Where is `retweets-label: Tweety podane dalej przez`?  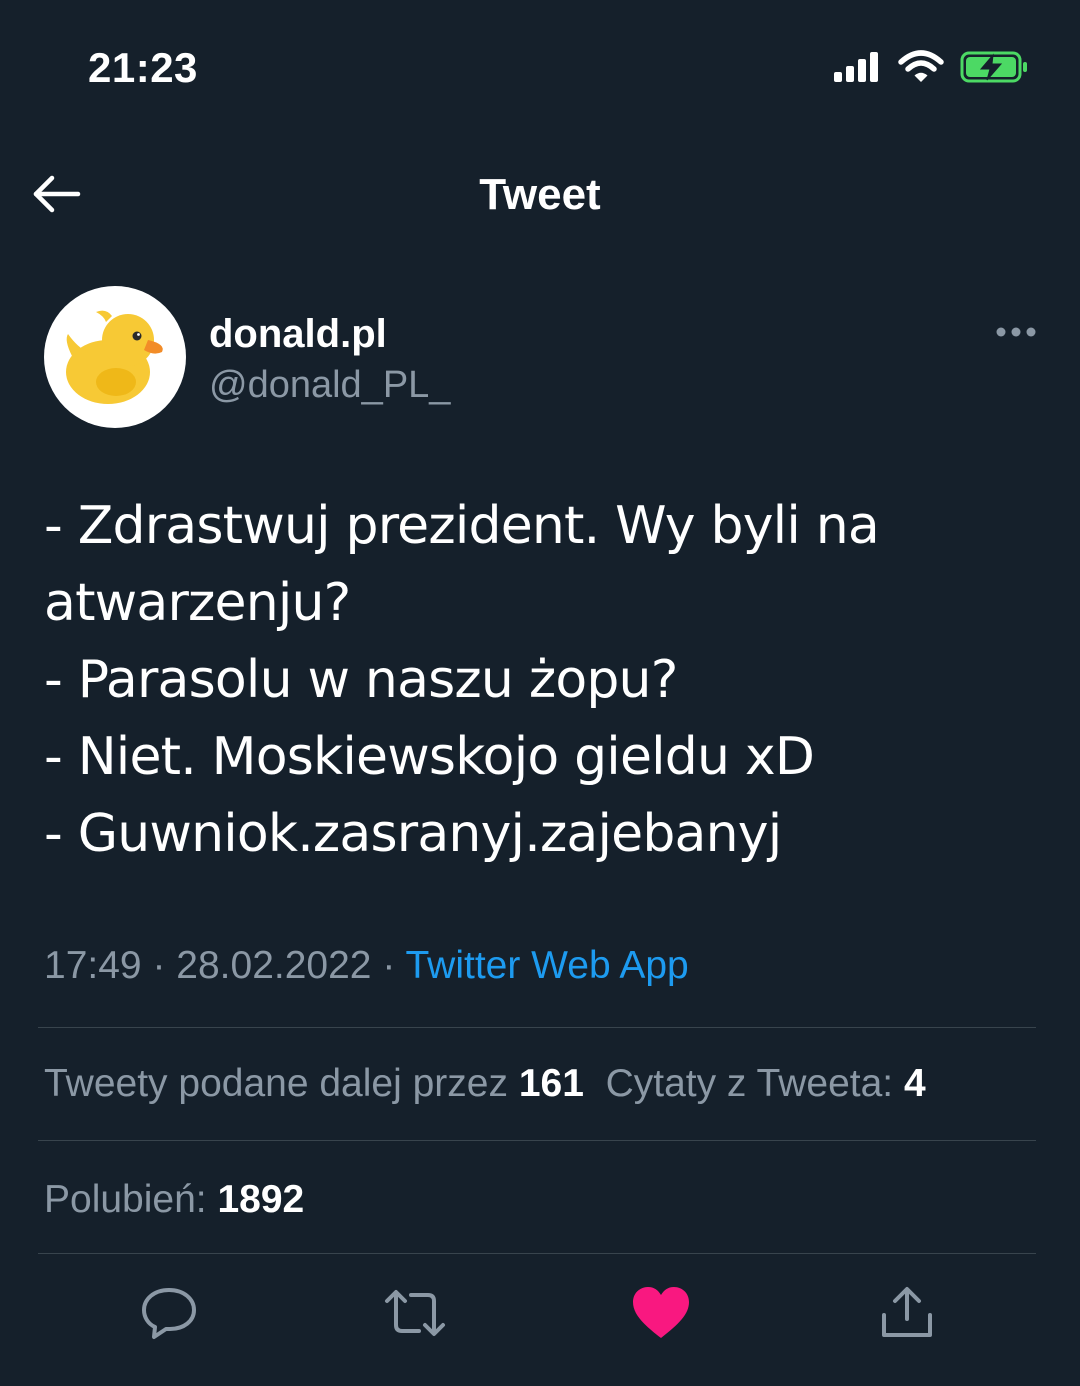
retweets-label: Tweety podane dalej przez is located at coordinates (276, 1083).